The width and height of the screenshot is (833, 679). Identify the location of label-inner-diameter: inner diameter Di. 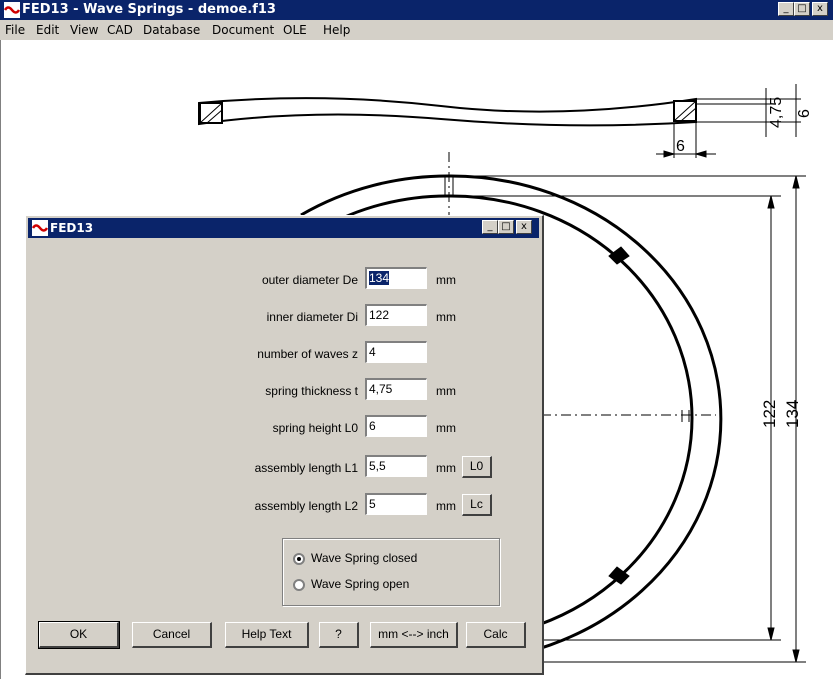
(312, 317).